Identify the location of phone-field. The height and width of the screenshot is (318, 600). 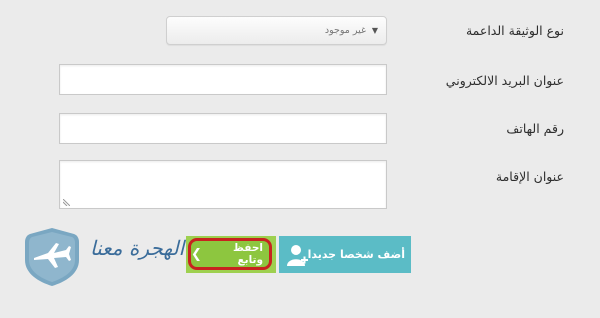
(223, 128).